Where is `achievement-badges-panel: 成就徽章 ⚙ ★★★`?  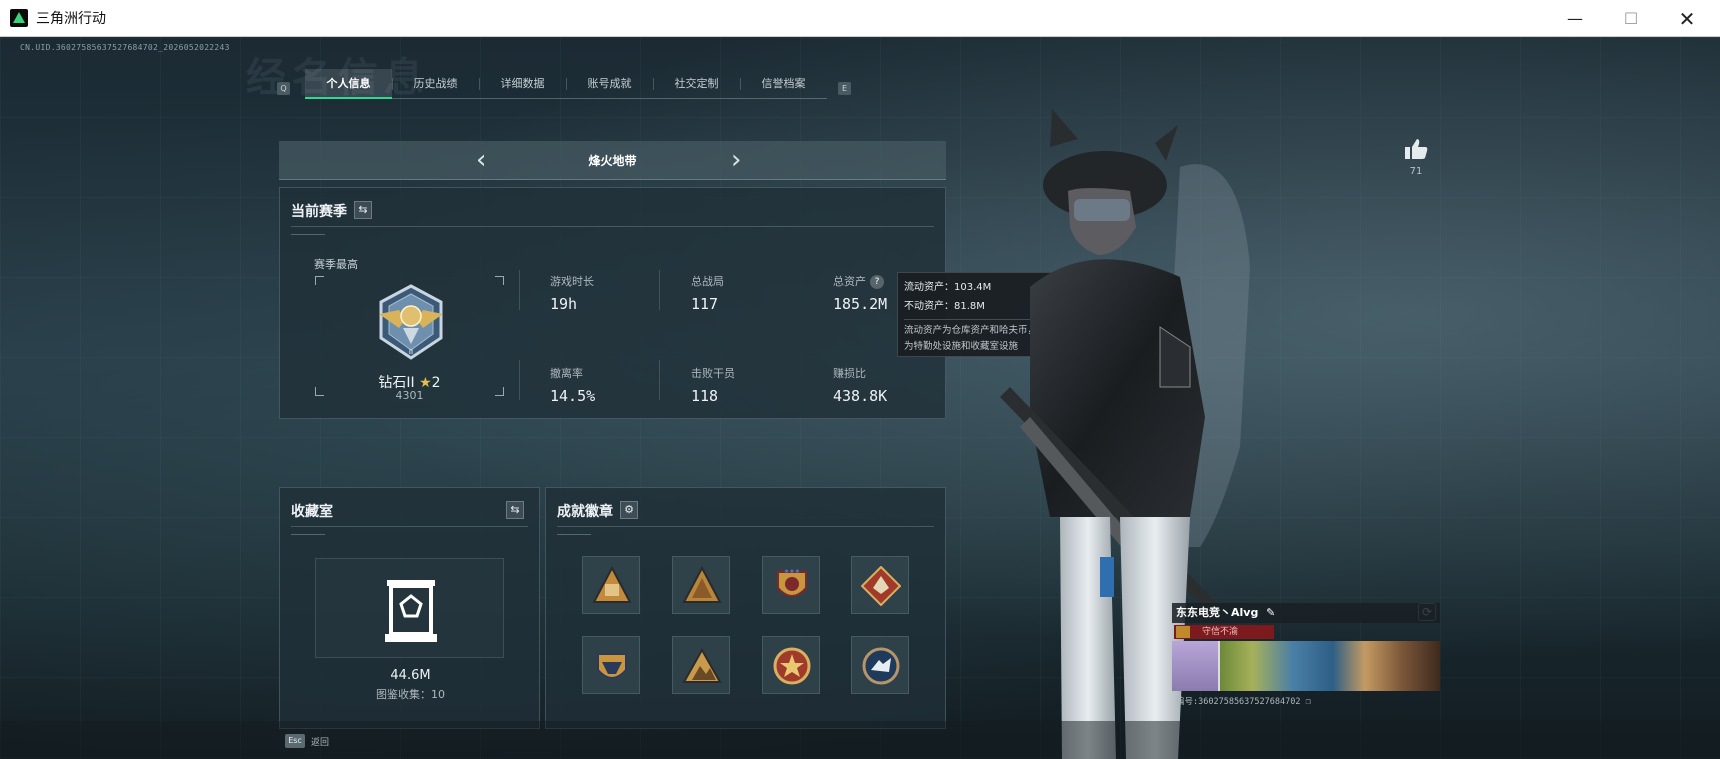 achievement-badges-panel: 成就徽章 ⚙ ★★★ is located at coordinates (745, 608).